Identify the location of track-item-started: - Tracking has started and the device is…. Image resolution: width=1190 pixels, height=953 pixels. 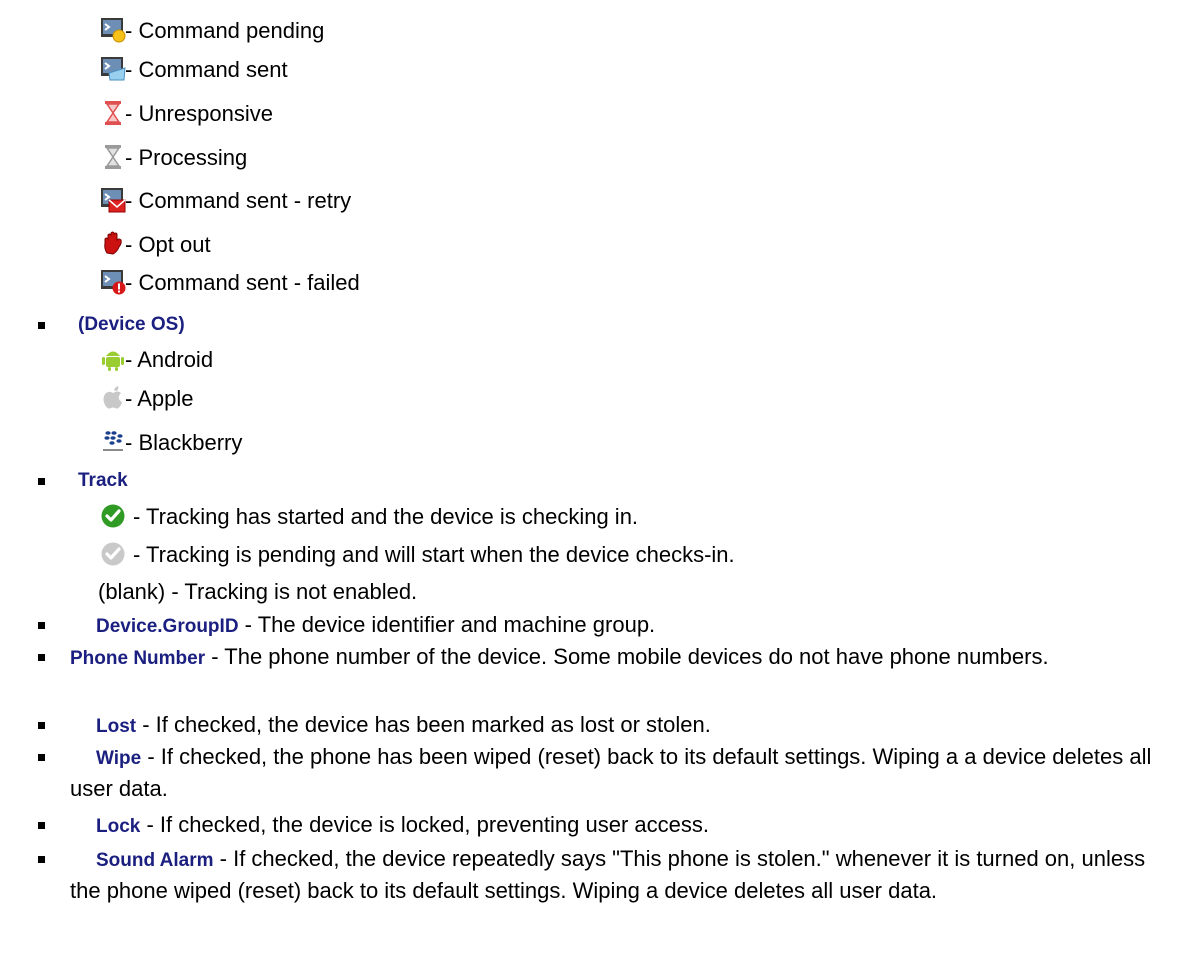
(370, 517).